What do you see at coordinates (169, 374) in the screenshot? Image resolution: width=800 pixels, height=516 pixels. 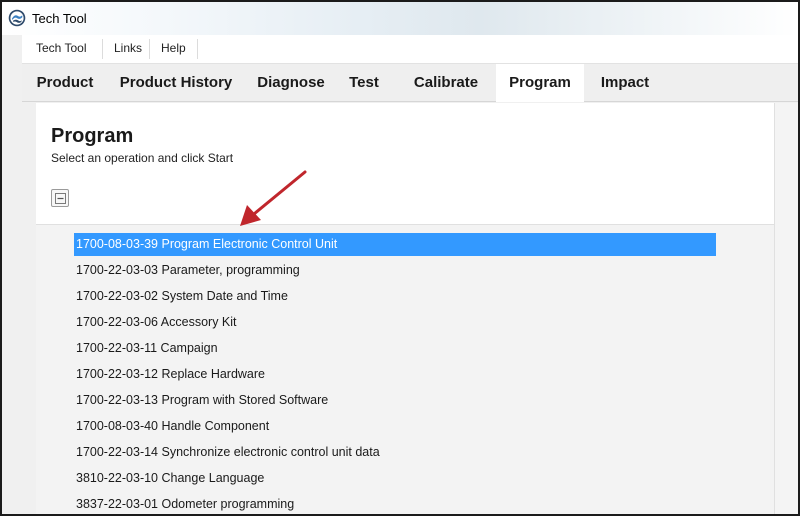 I see `operation-item: 1700-22-03-12 Replace Hardware` at bounding box center [169, 374].